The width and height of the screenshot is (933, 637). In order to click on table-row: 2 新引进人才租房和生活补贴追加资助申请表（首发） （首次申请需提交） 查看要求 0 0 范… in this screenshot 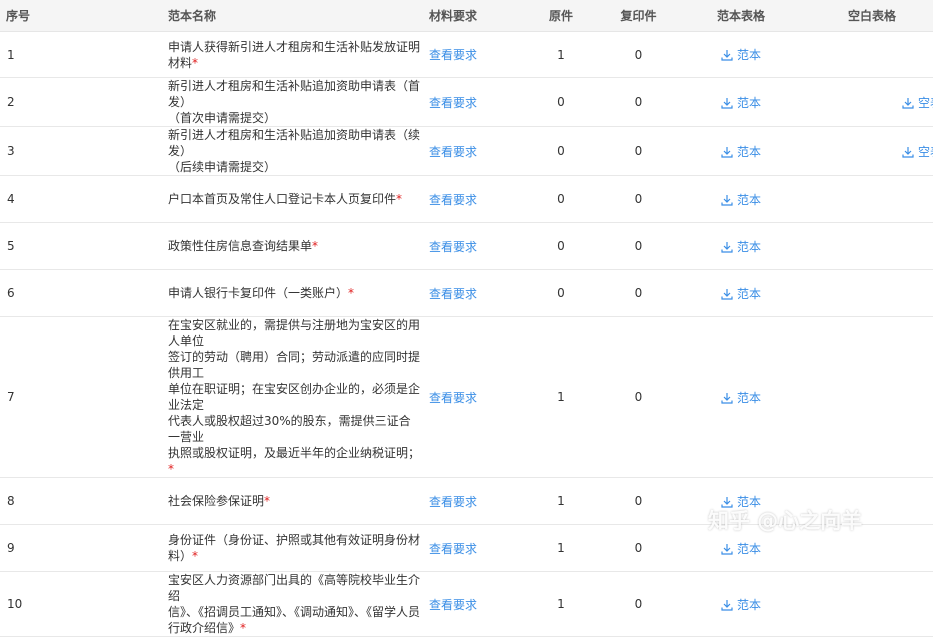, I will do `click(466, 102)`.